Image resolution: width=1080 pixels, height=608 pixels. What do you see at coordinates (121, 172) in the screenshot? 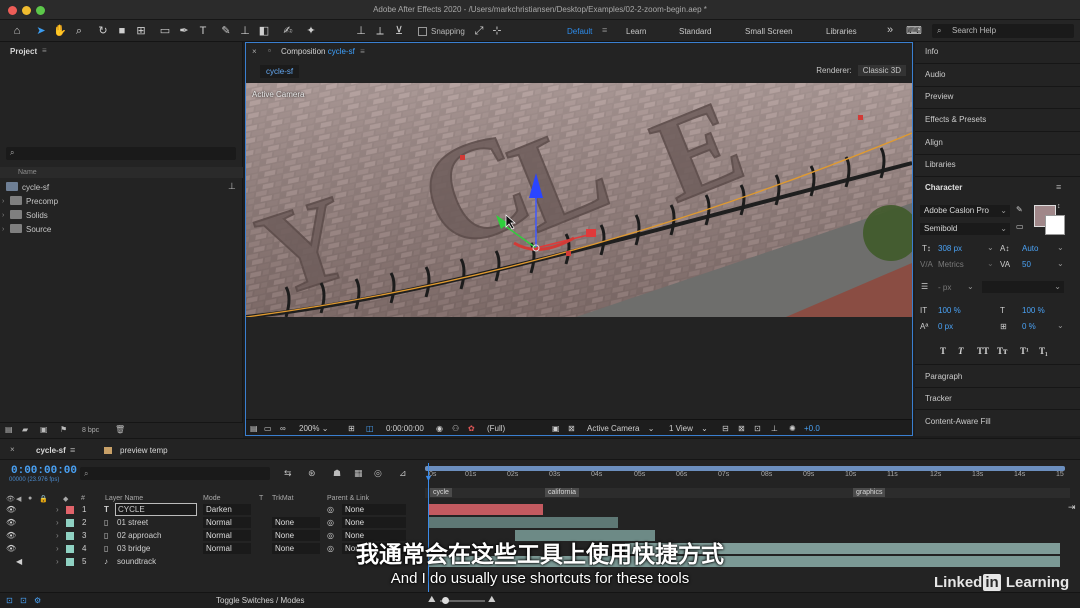
I see `project-name-header: Name` at bounding box center [121, 172].